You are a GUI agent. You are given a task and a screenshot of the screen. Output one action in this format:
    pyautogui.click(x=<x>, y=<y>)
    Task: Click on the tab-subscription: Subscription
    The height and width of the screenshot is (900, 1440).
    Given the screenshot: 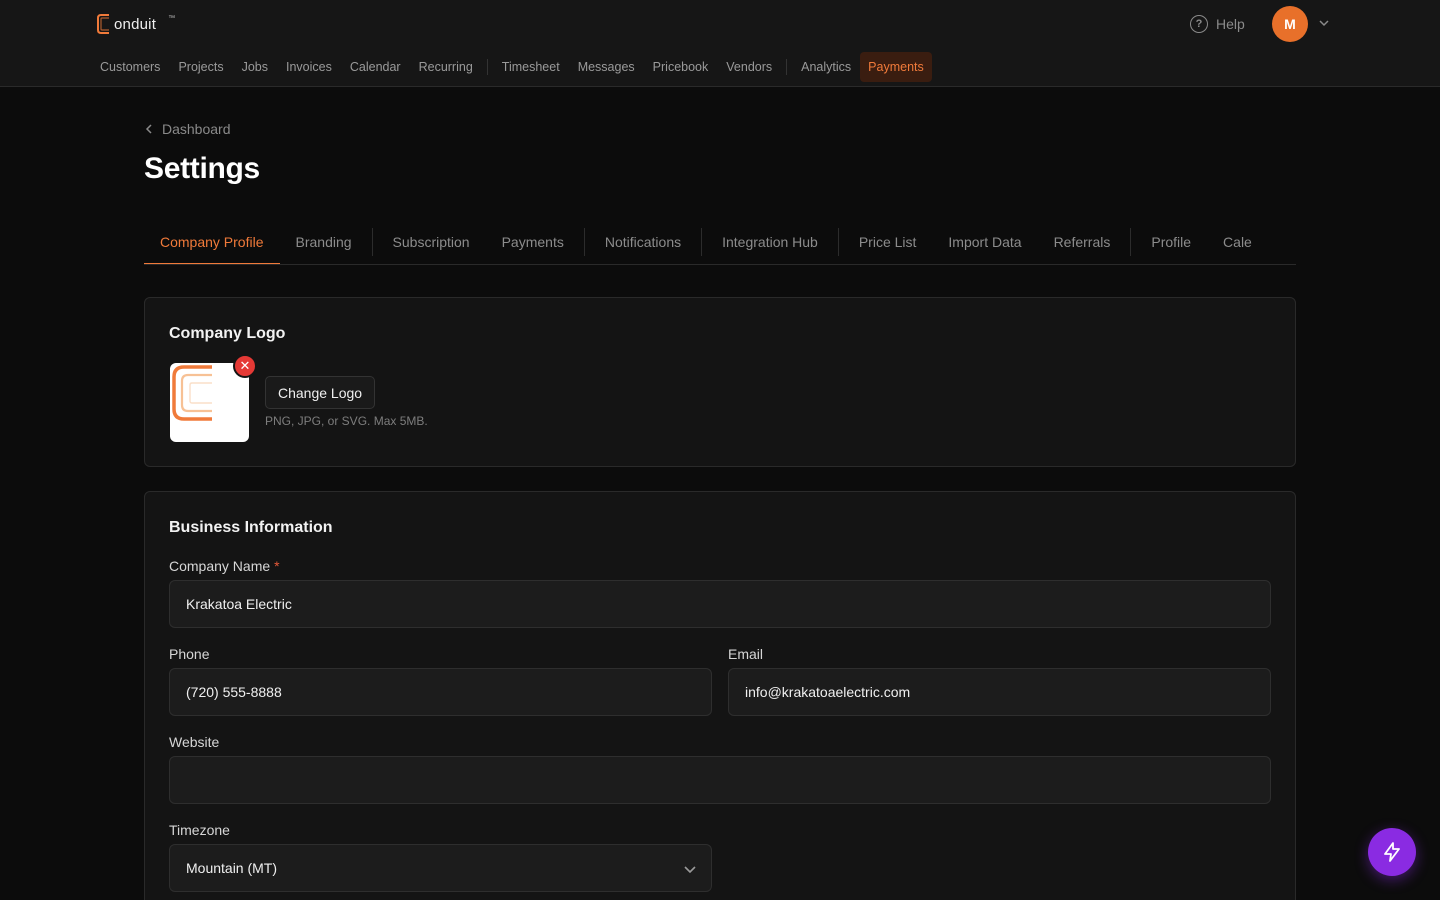 What is the action you would take?
    pyautogui.click(x=431, y=241)
    